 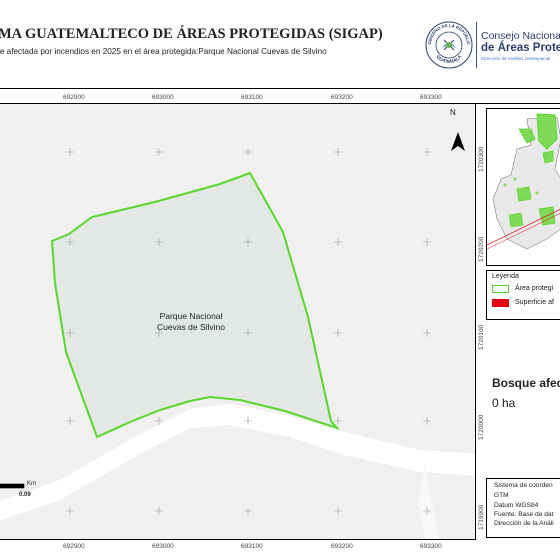 What do you see at coordinates (534, 302) in the screenshot?
I see `legend-label-burned-area: Superficie af` at bounding box center [534, 302].